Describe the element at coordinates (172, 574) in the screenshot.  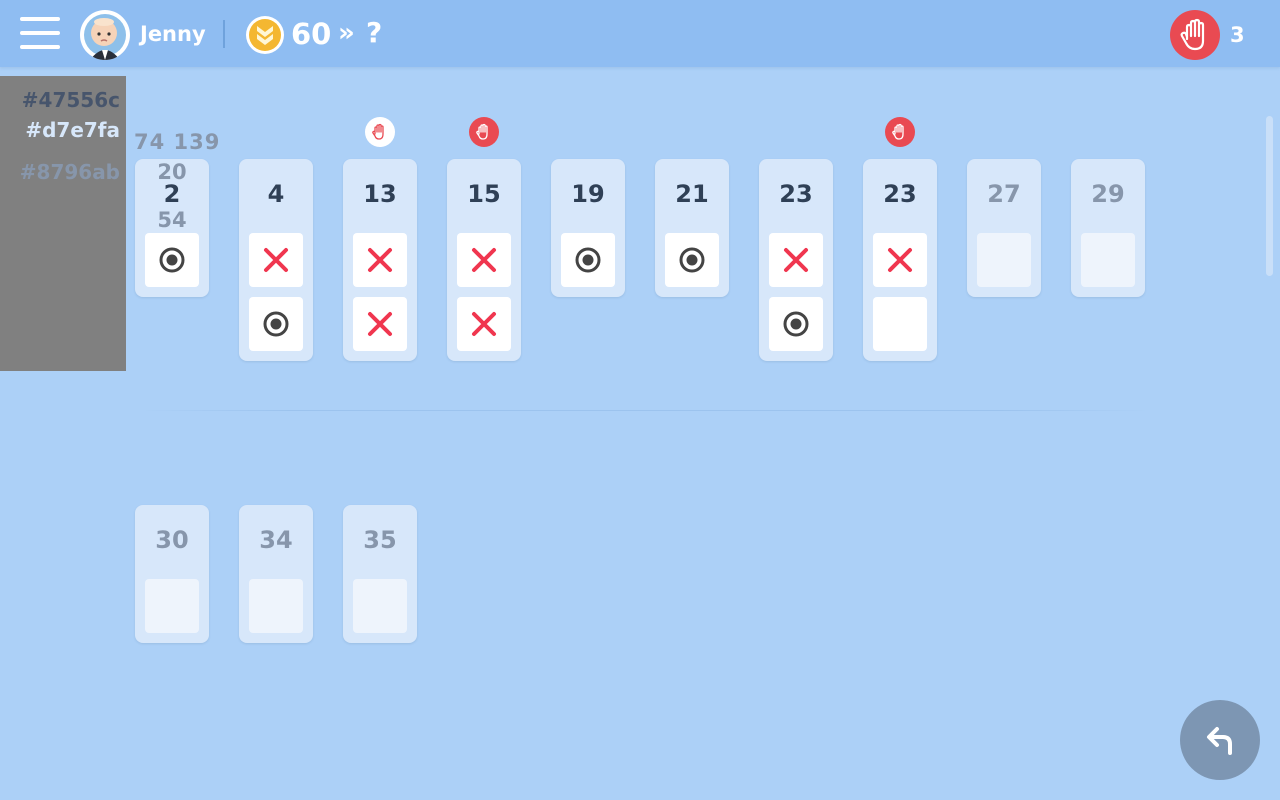
I see `number-column: 30` at that location.